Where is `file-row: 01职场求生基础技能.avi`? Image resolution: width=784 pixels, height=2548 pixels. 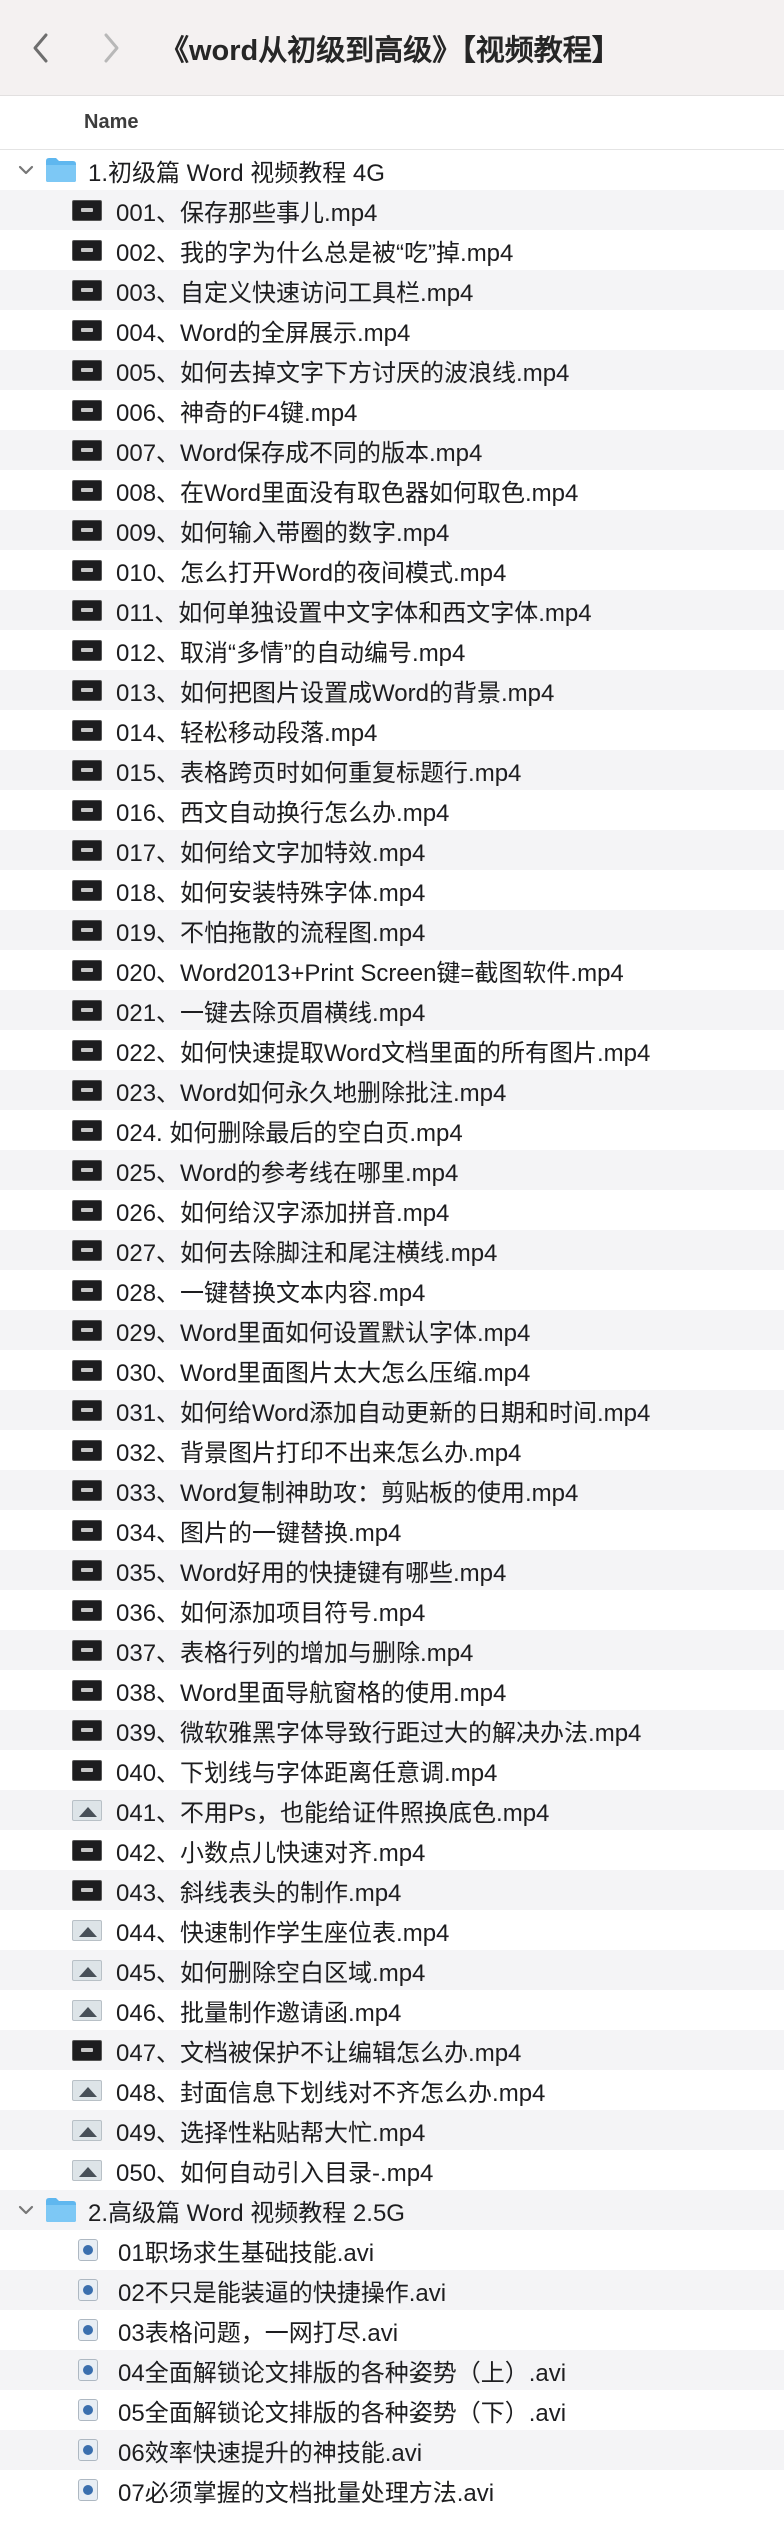 file-row: 01职场求生基础技能.avi is located at coordinates (392, 2250).